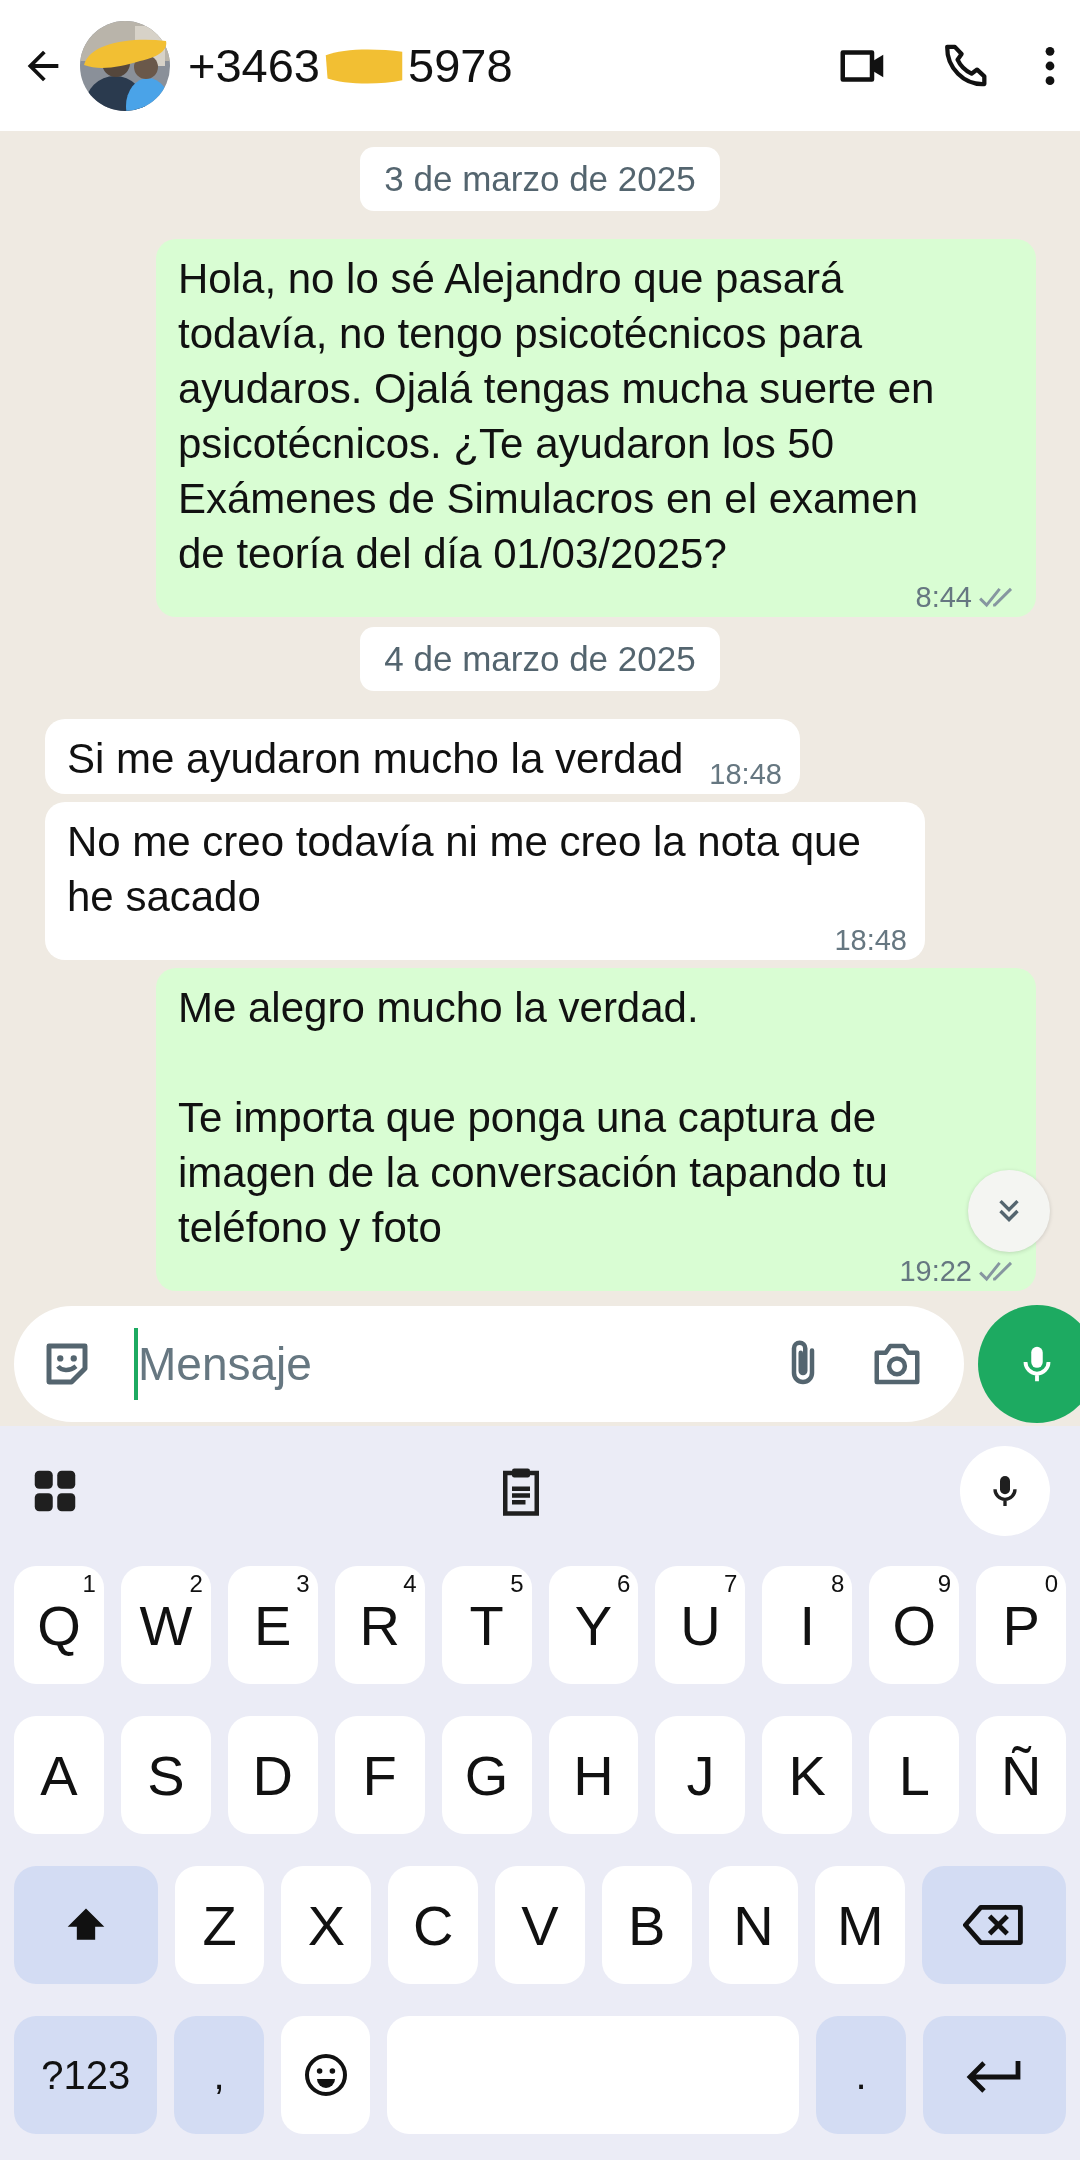 Image resolution: width=1080 pixels, height=2160 pixels. Describe the element at coordinates (753, 1925) in the screenshot. I see `keyboard-key: N` at that location.